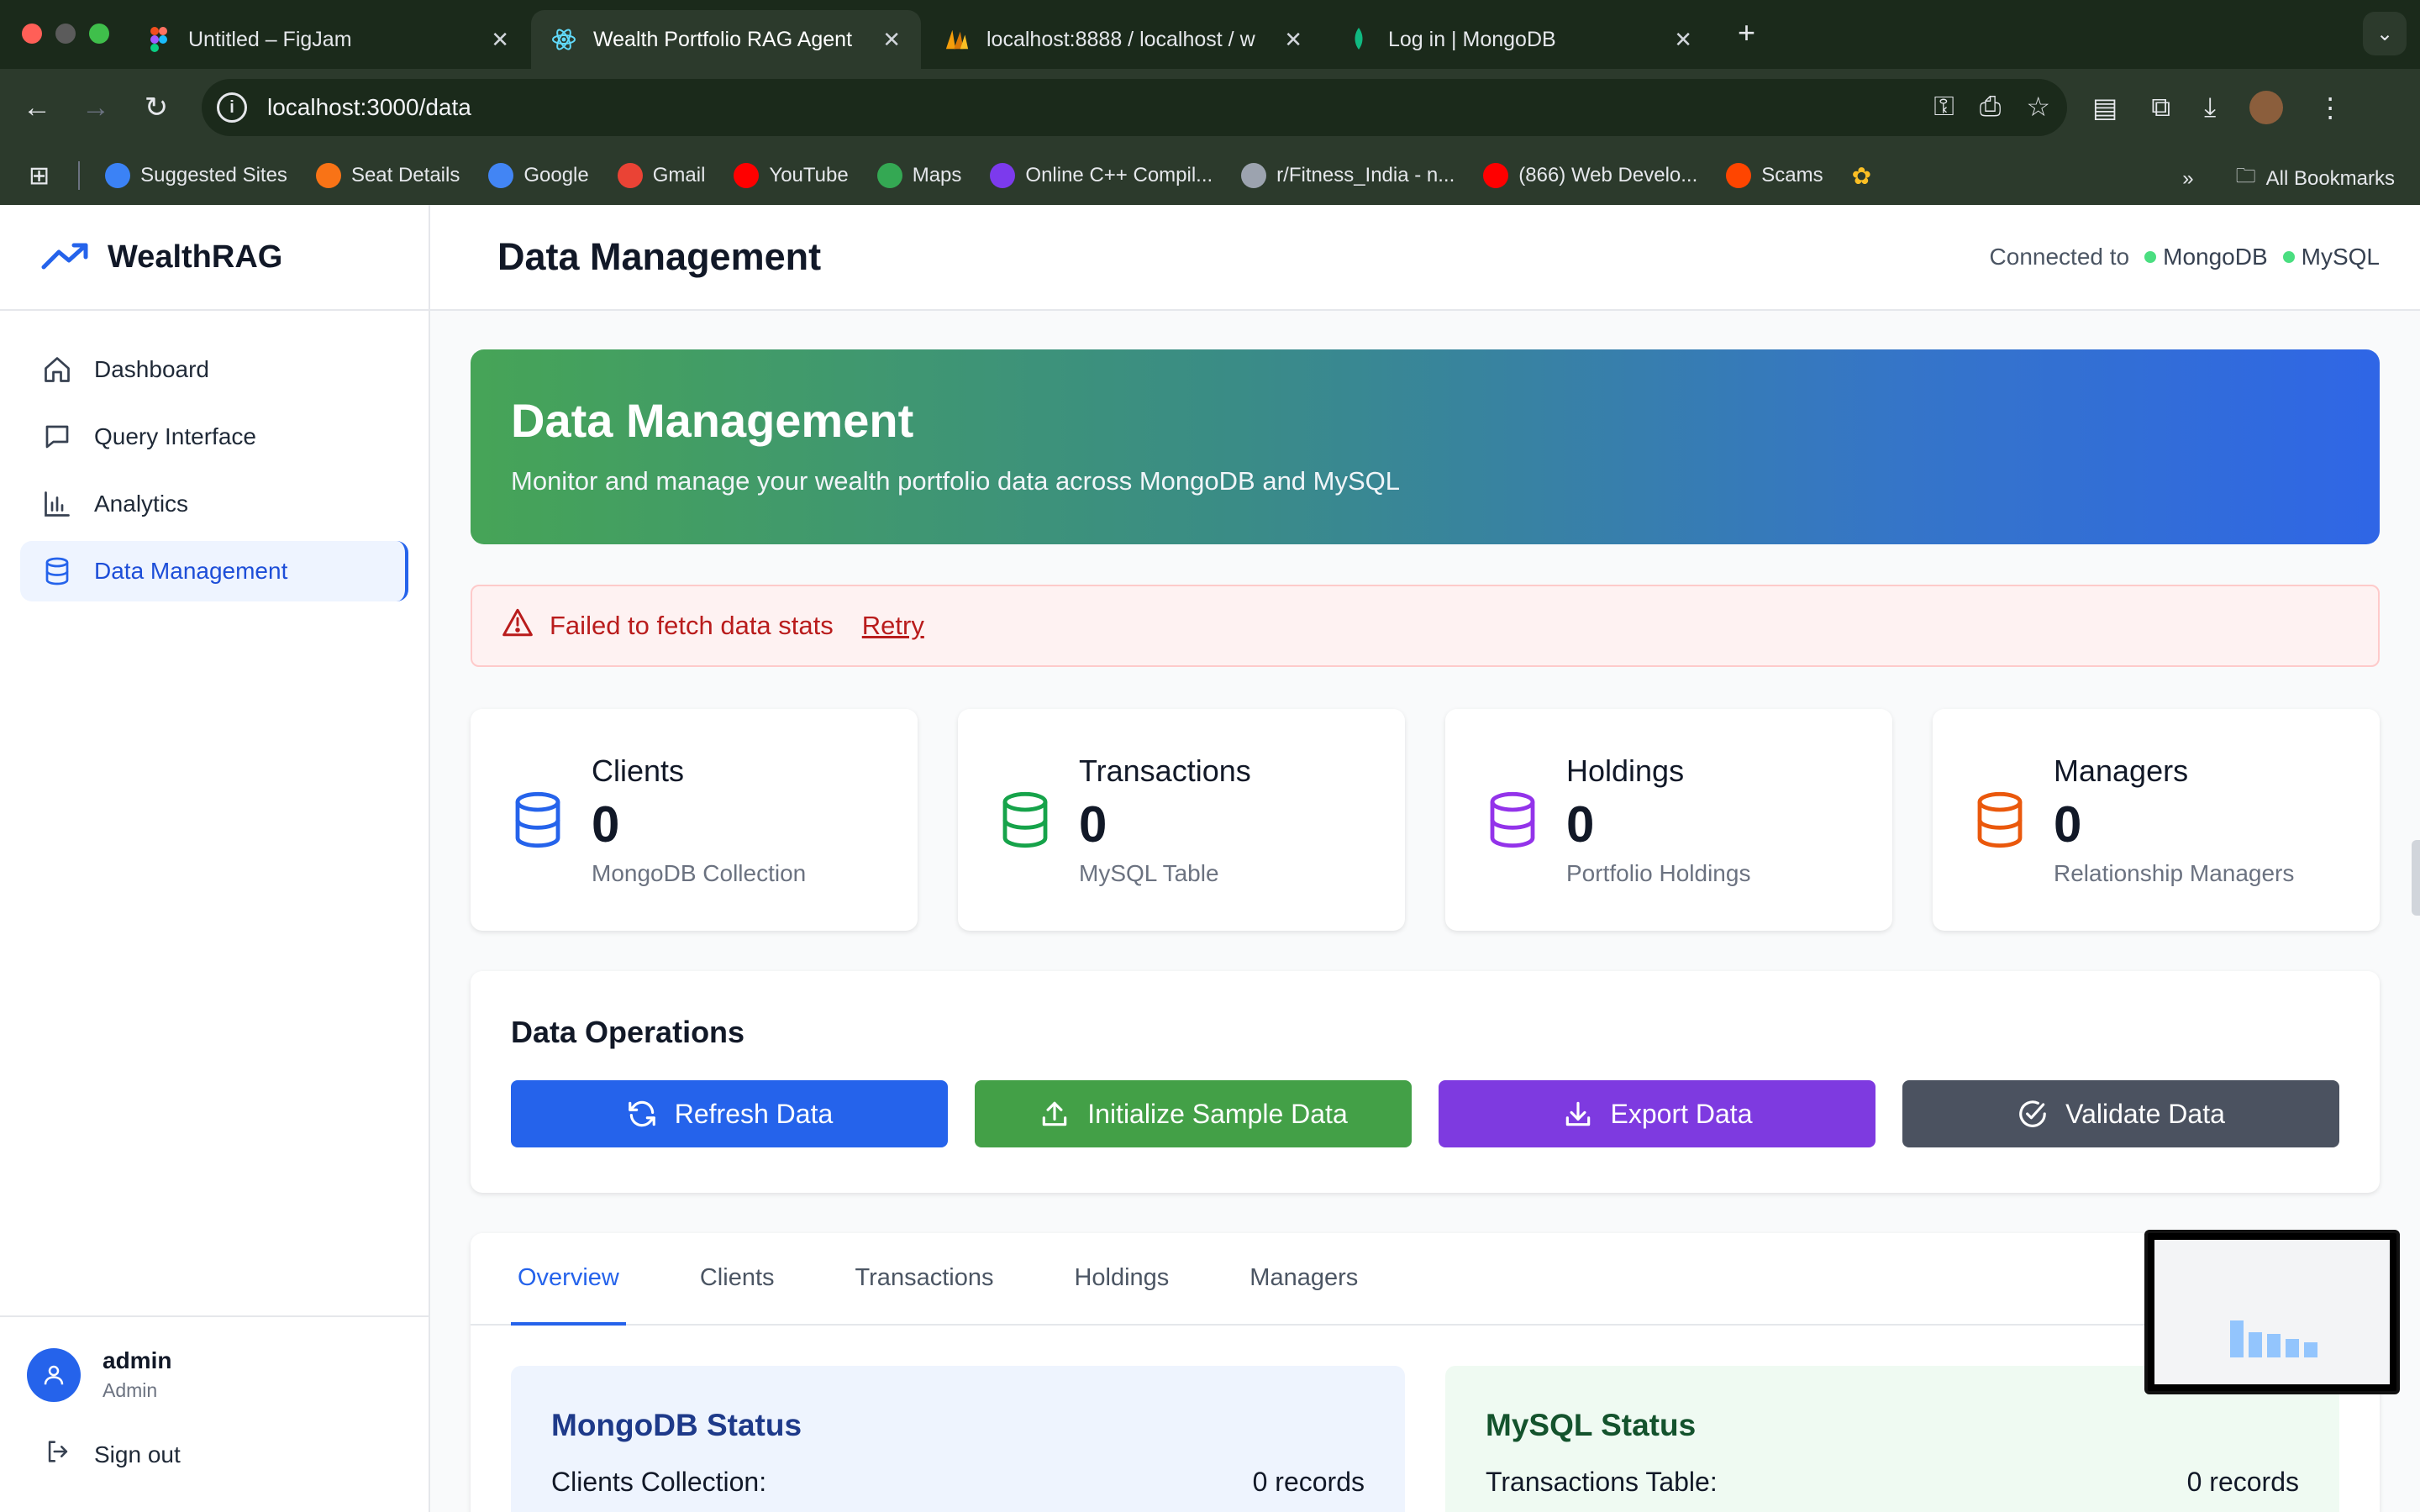 The height and width of the screenshot is (1512, 2420). Describe the element at coordinates (2150, 257) in the screenshot. I see `status-dot-icon` at that location.